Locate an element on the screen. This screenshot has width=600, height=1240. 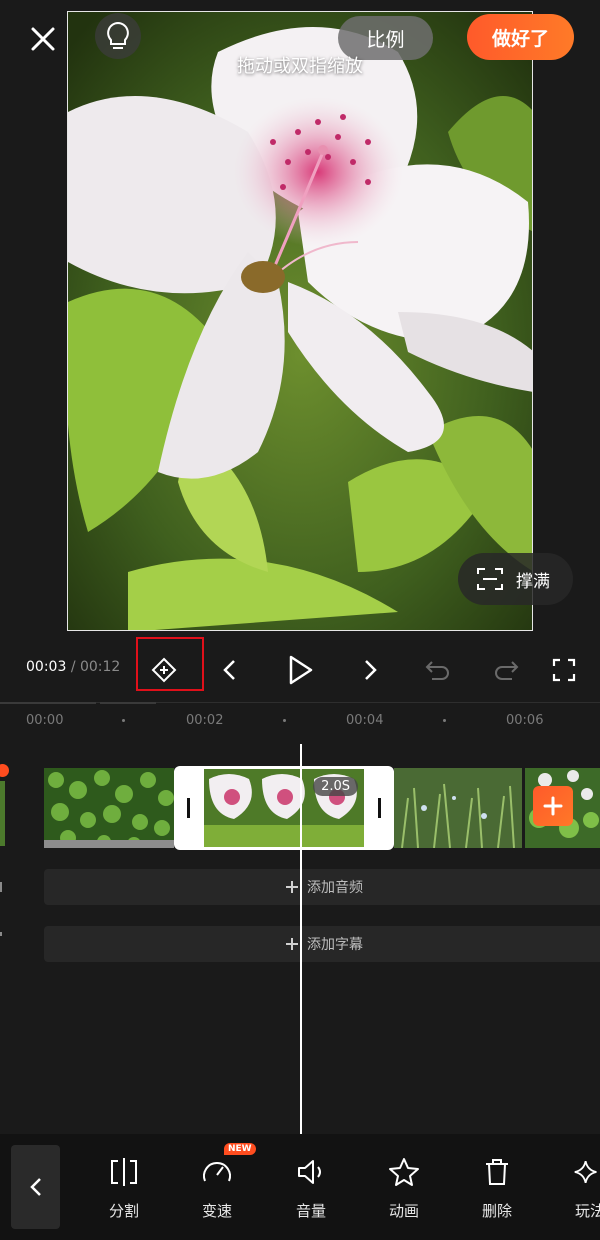
ruler-progress is located at coordinates (48, 703).